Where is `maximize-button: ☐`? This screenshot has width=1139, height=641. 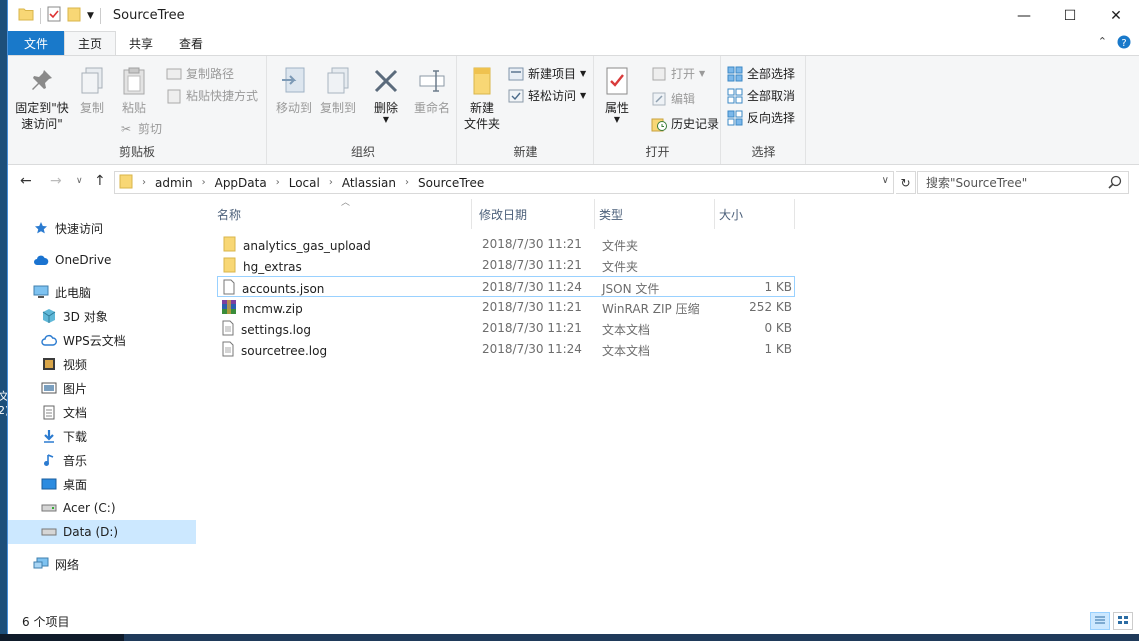
maximize-button: ☐ is located at coordinates (1070, 15).